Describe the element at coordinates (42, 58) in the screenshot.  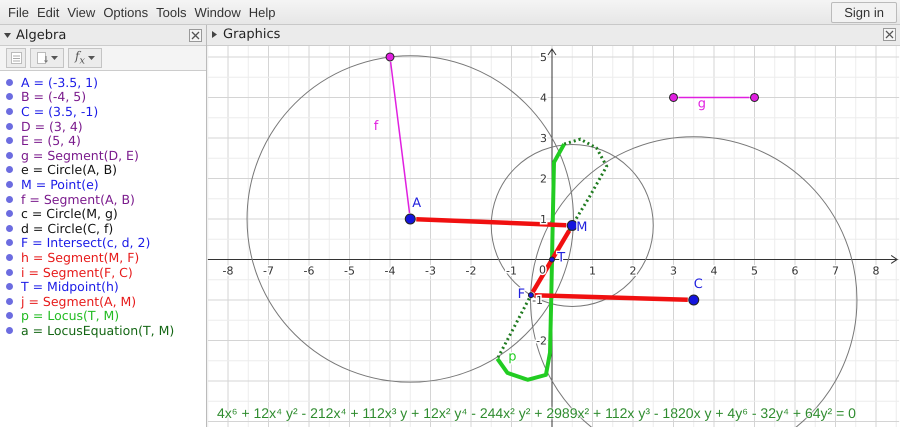
I see `sort-icon` at that location.